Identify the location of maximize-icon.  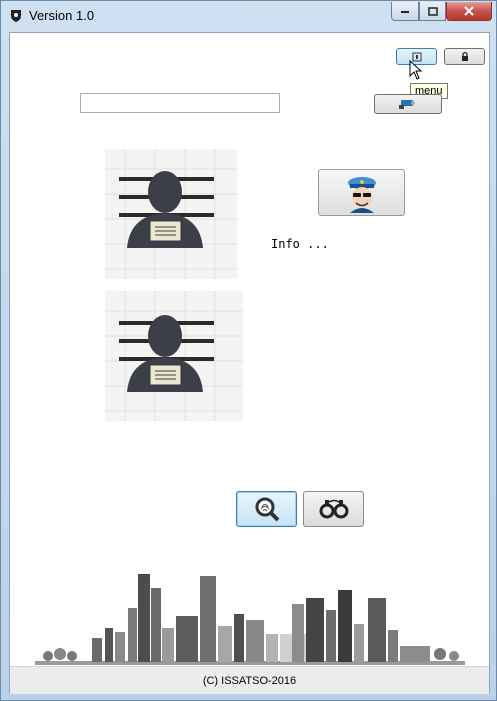
(432, 11).